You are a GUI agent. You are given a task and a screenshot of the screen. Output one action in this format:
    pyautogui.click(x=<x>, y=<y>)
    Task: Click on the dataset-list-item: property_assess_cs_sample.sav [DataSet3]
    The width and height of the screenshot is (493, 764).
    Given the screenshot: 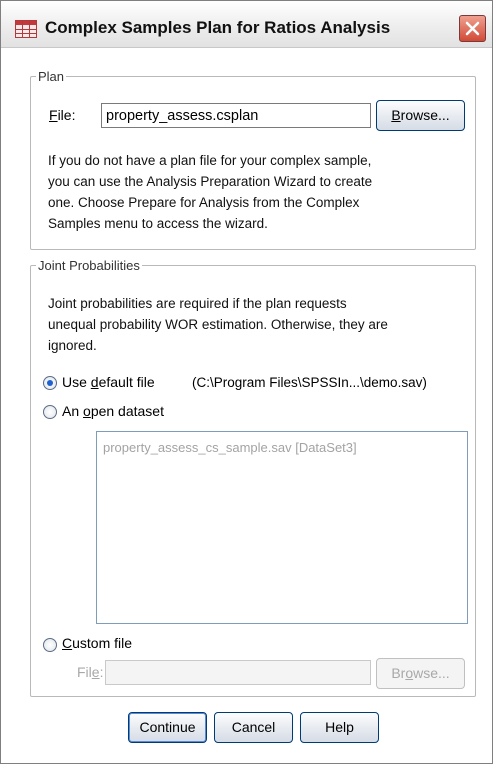 What is the action you would take?
    pyautogui.click(x=230, y=447)
    